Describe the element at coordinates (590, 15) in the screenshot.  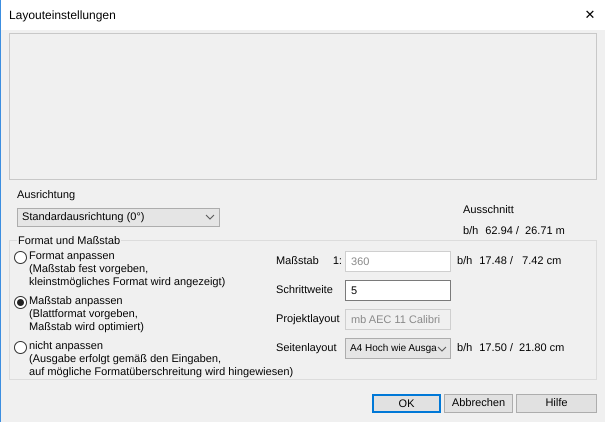
I see `close-button: ✕` at that location.